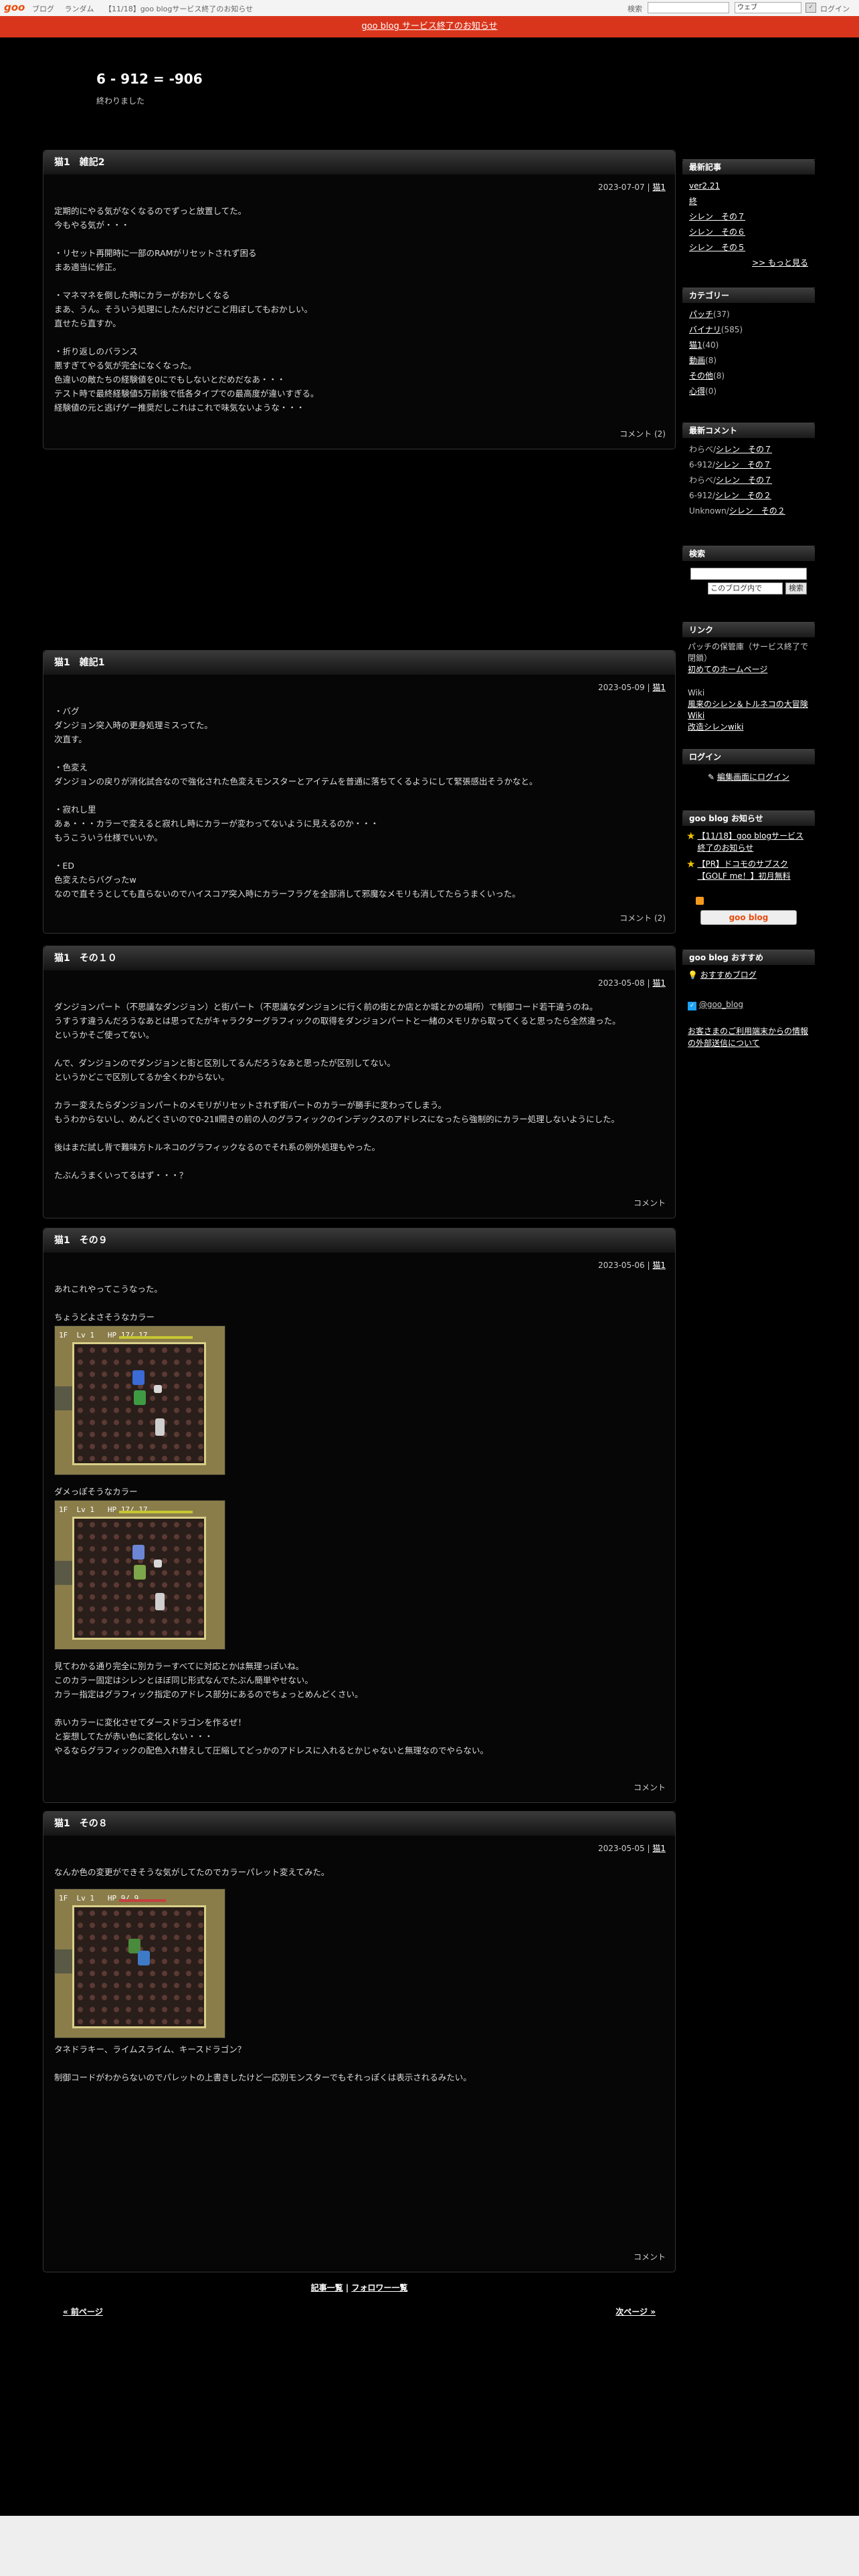 Image resolution: width=859 pixels, height=2576 pixels. Describe the element at coordinates (109, 1289) in the screenshot. I see `entry-line: あれこれやってこうなった。` at that location.